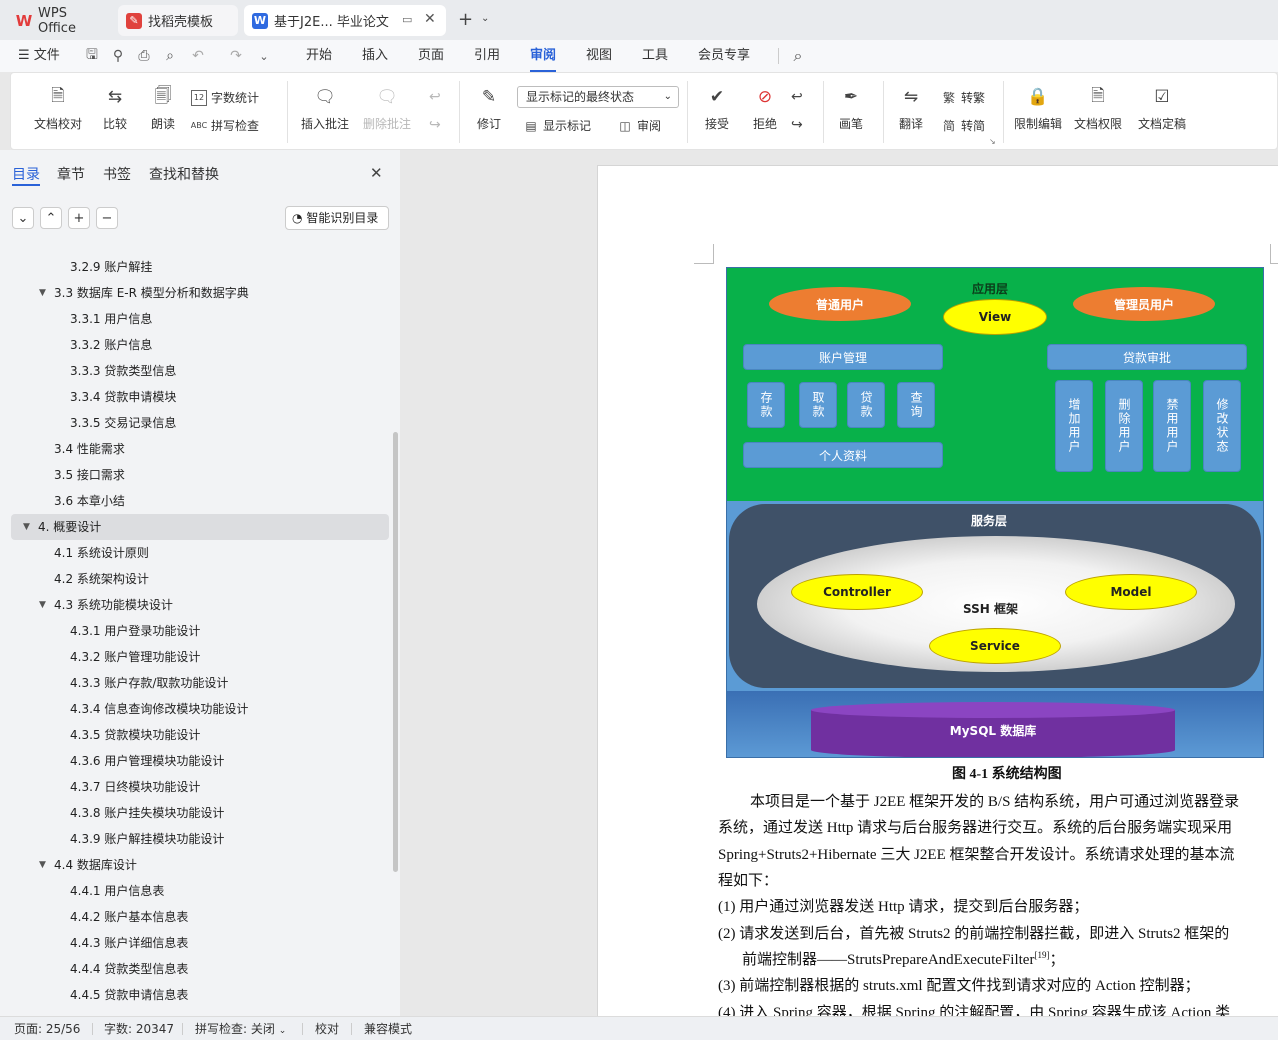 The height and width of the screenshot is (1040, 1278). Describe the element at coordinates (487, 56) in the screenshot. I see `menu-item-reference: 引用` at that location.